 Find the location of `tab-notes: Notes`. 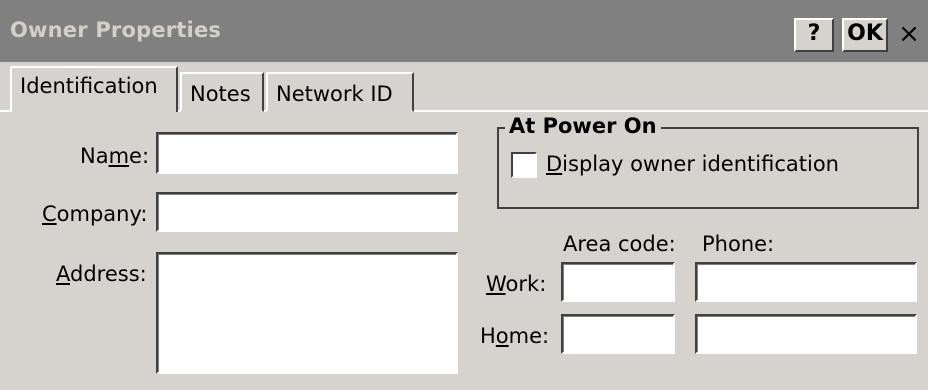

tab-notes: Notes is located at coordinates (222, 92).